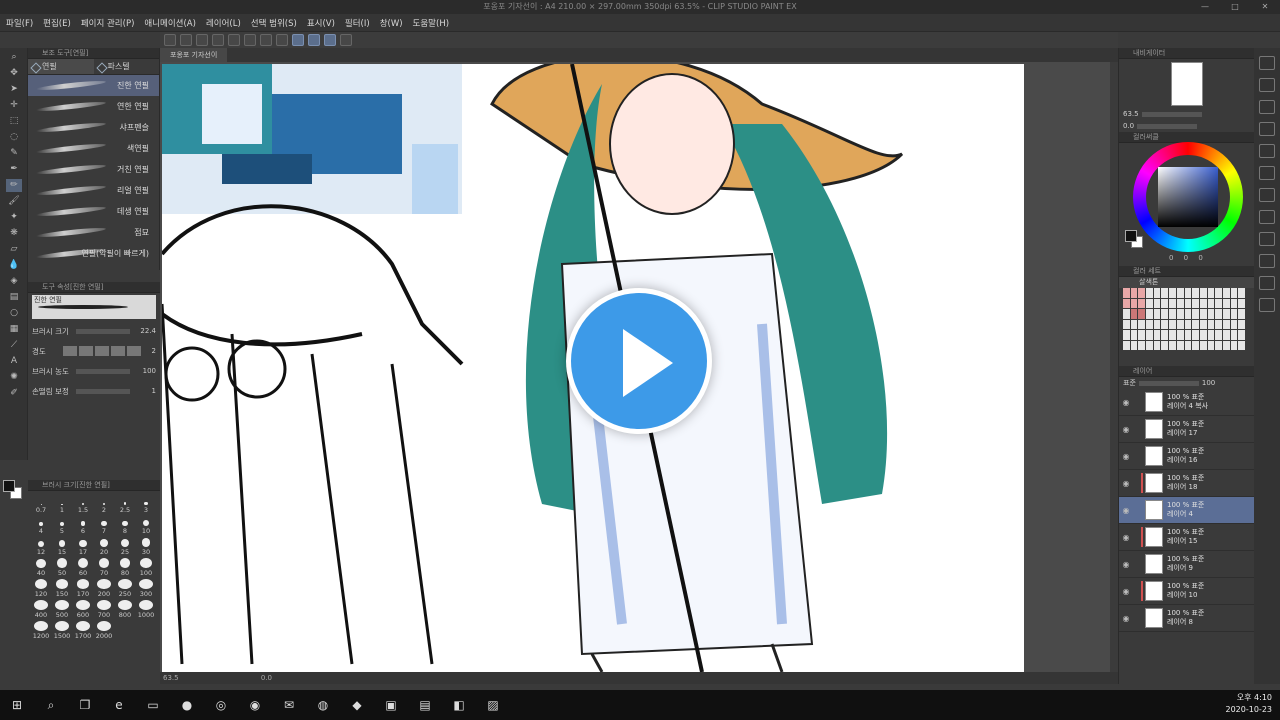 Image resolution: width=1280 pixels, height=720 pixels. What do you see at coordinates (83, 546) in the screenshot?
I see `brush-size-option: 17` at bounding box center [83, 546].